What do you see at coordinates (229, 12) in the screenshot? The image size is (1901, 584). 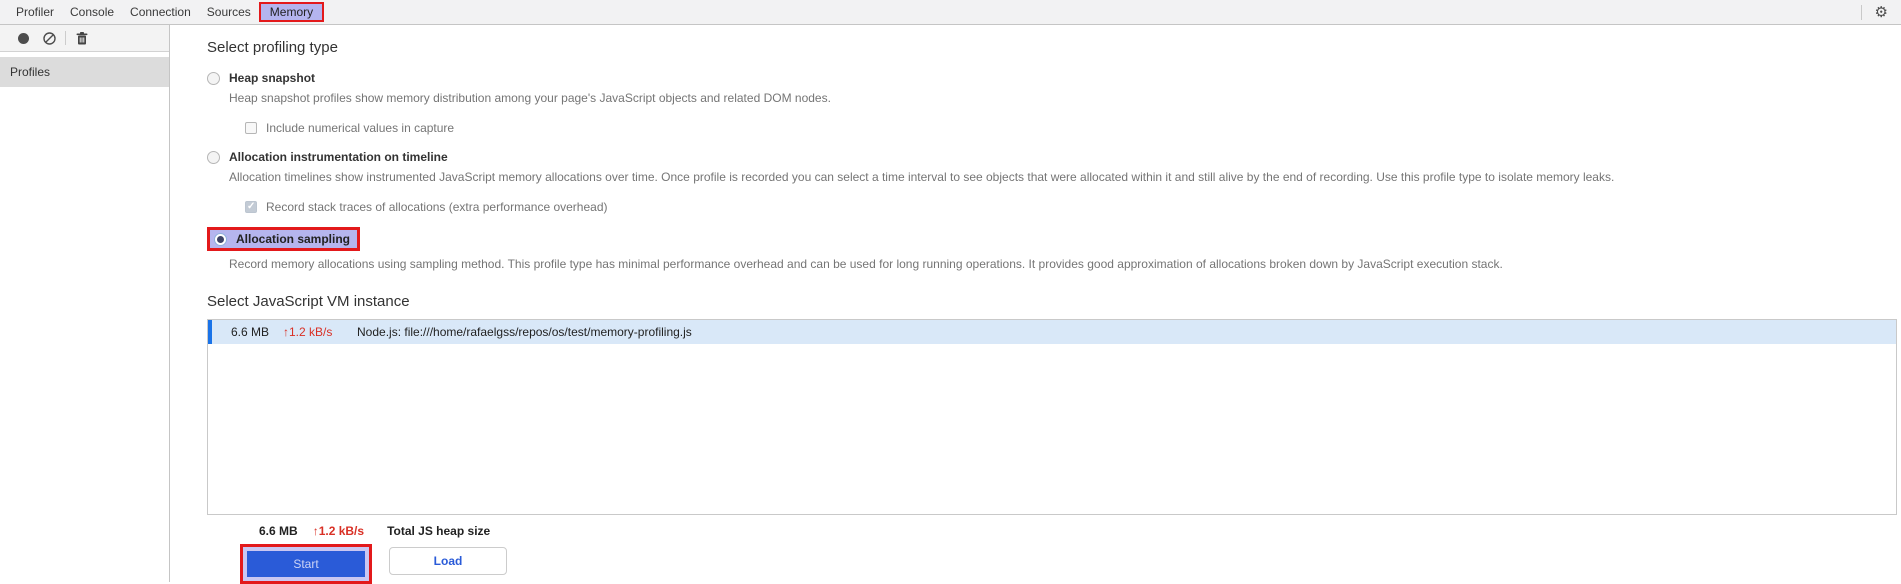 I see `tab-sources: Sources` at bounding box center [229, 12].